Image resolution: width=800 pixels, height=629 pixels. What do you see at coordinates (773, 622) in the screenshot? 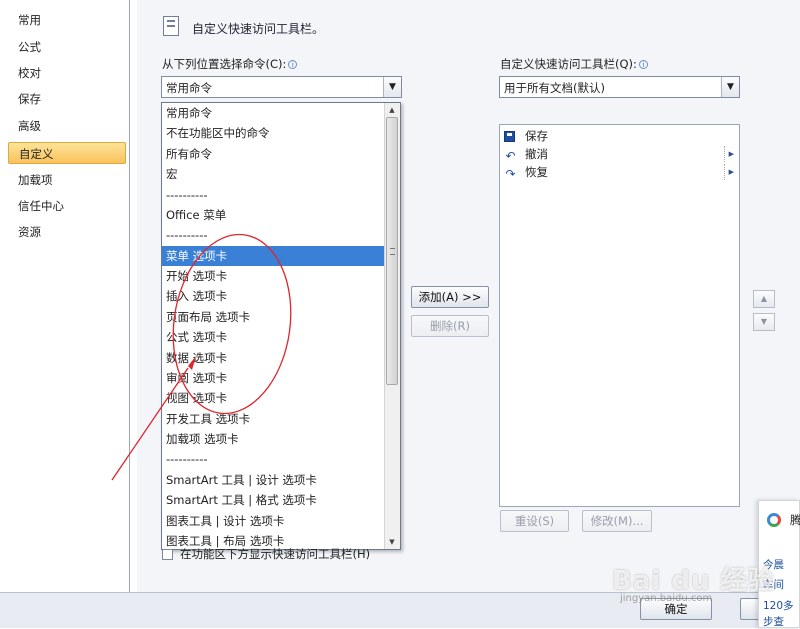
I see `notification-line: 步查` at bounding box center [773, 622].